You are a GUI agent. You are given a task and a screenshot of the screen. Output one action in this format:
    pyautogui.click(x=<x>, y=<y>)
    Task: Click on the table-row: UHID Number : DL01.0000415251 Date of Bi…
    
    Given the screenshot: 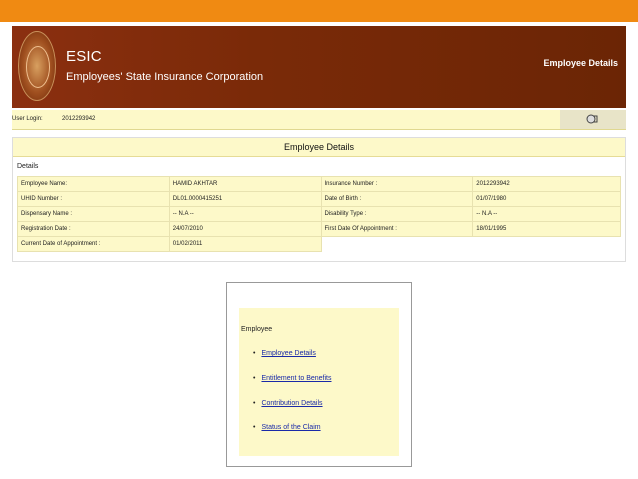 What is the action you would take?
    pyautogui.click(x=319, y=199)
    